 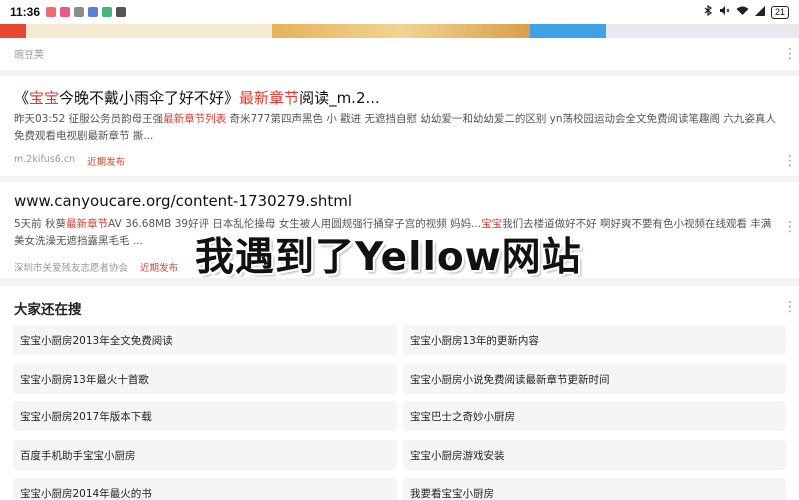 What do you see at coordinates (742, 12) in the screenshot?
I see `wifi-icon` at bounding box center [742, 12].